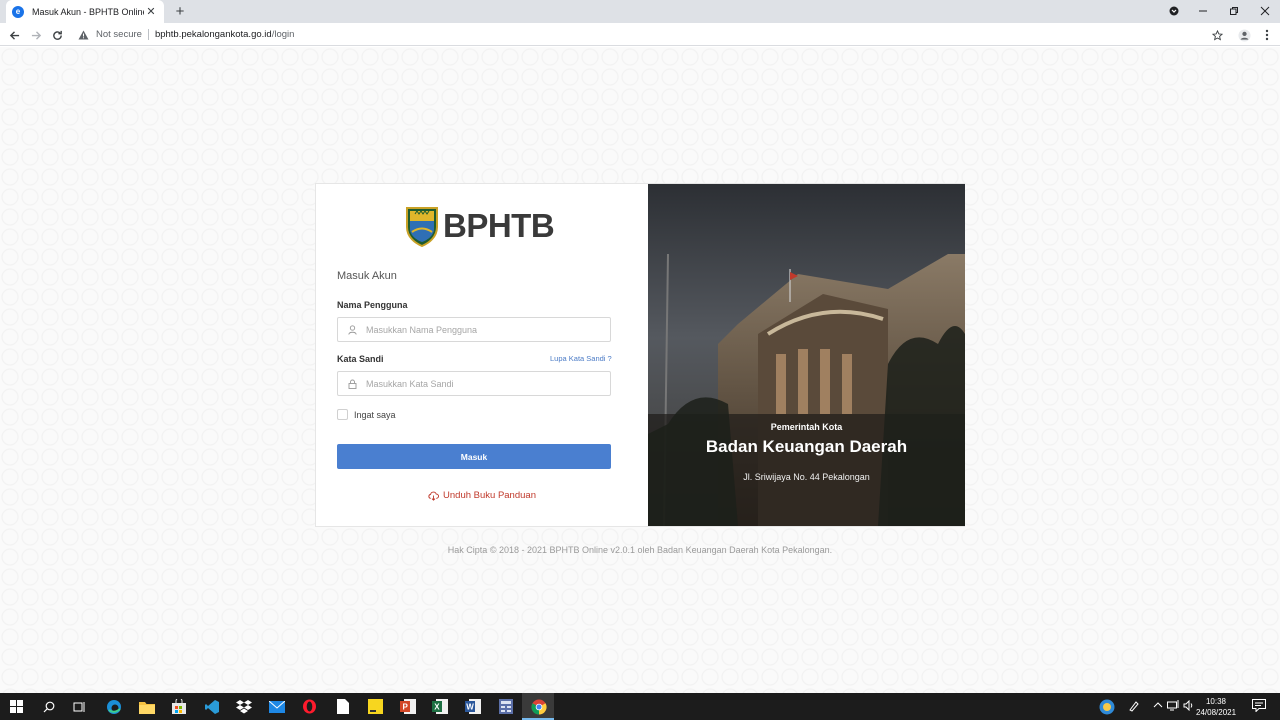 Image resolution: width=1280 pixels, height=720 pixels. I want to click on edge-icon, so click(113, 706).